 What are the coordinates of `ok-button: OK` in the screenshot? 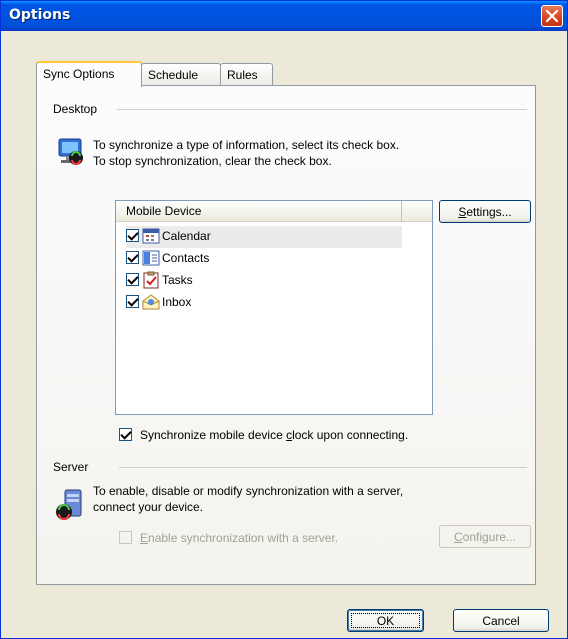 It's located at (385, 620).